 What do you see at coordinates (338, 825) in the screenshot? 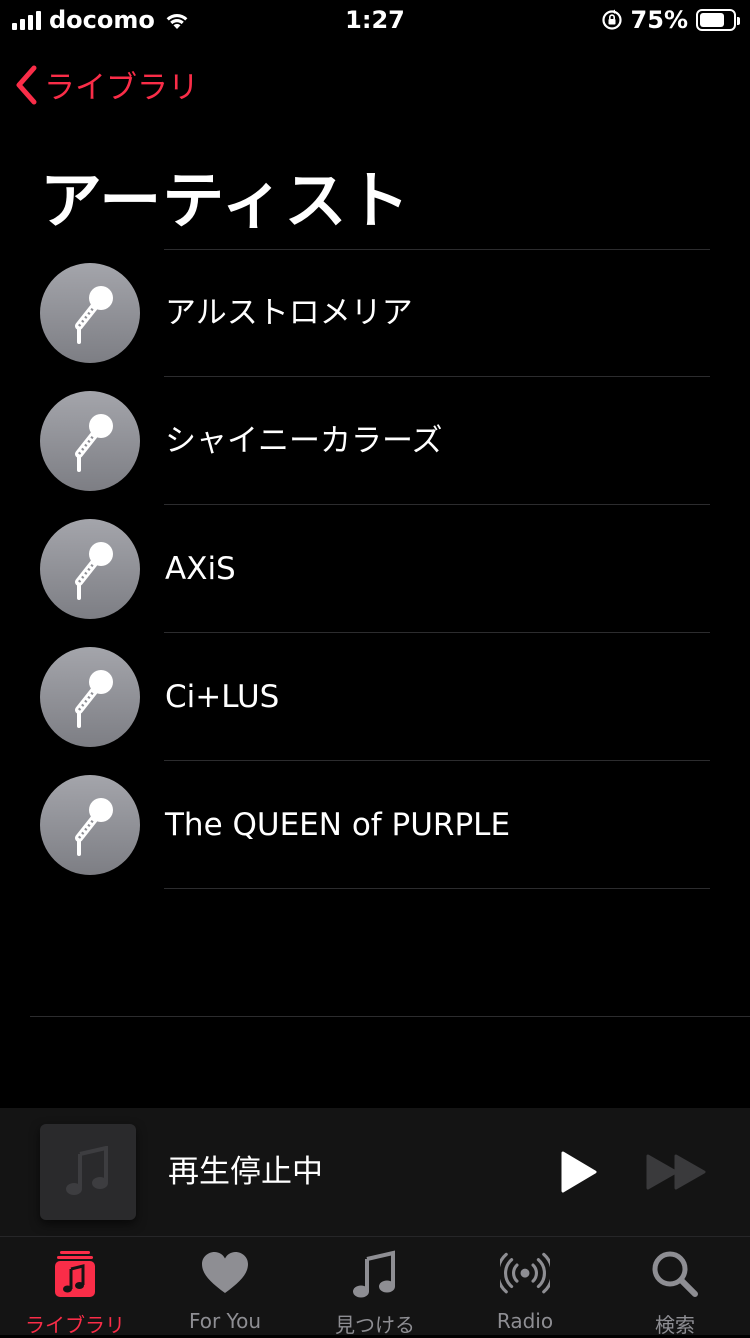
I see `artist-name: The QUEEN of PURPLE` at bounding box center [338, 825].